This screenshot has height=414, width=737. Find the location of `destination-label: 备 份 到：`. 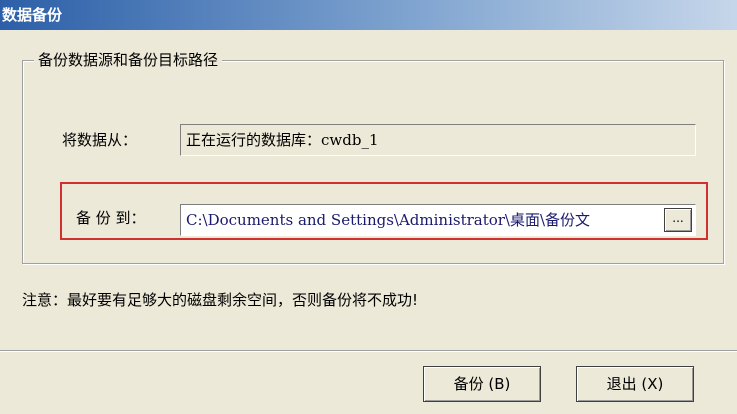

destination-label: 备 份 到： is located at coordinates (111, 218).